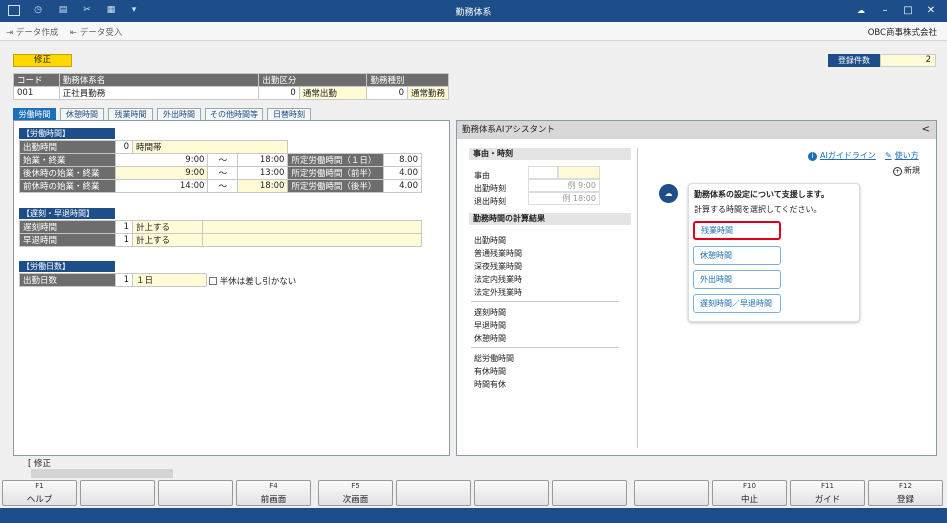 The image size is (947, 523). I want to click on f5-next-screen-button: F5 次画面, so click(355, 493).